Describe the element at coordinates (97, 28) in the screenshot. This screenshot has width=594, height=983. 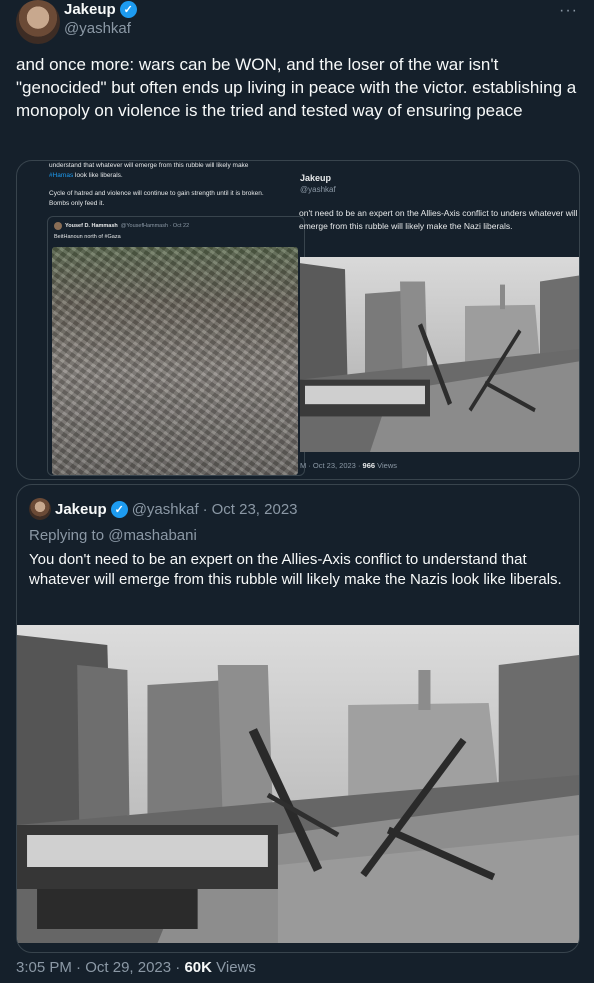
I see `author-handle: @yashkaf` at that location.